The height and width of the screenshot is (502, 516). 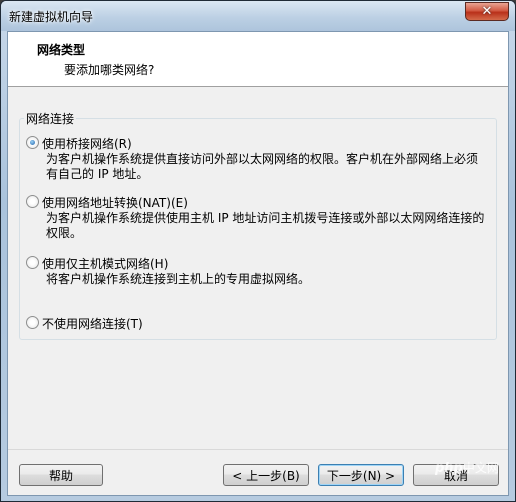 I want to click on next-button: 下一步(N) >, so click(x=361, y=475).